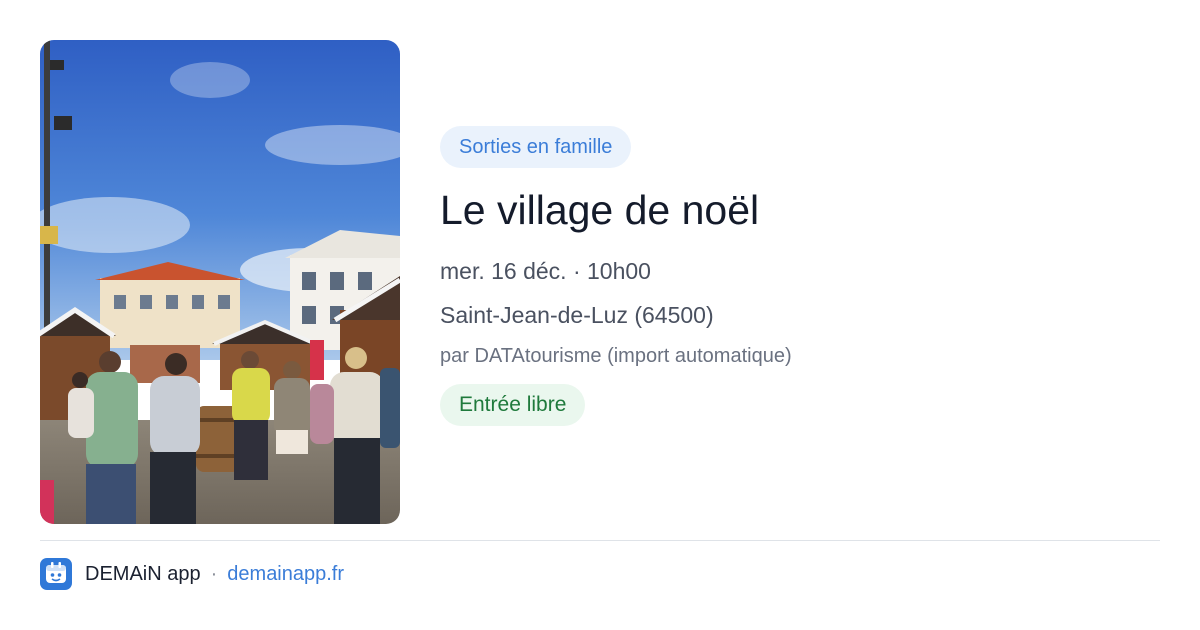 Image resolution: width=1200 pixels, height=630 pixels. Describe the element at coordinates (600, 540) in the screenshot. I see `footer-divider` at that location.